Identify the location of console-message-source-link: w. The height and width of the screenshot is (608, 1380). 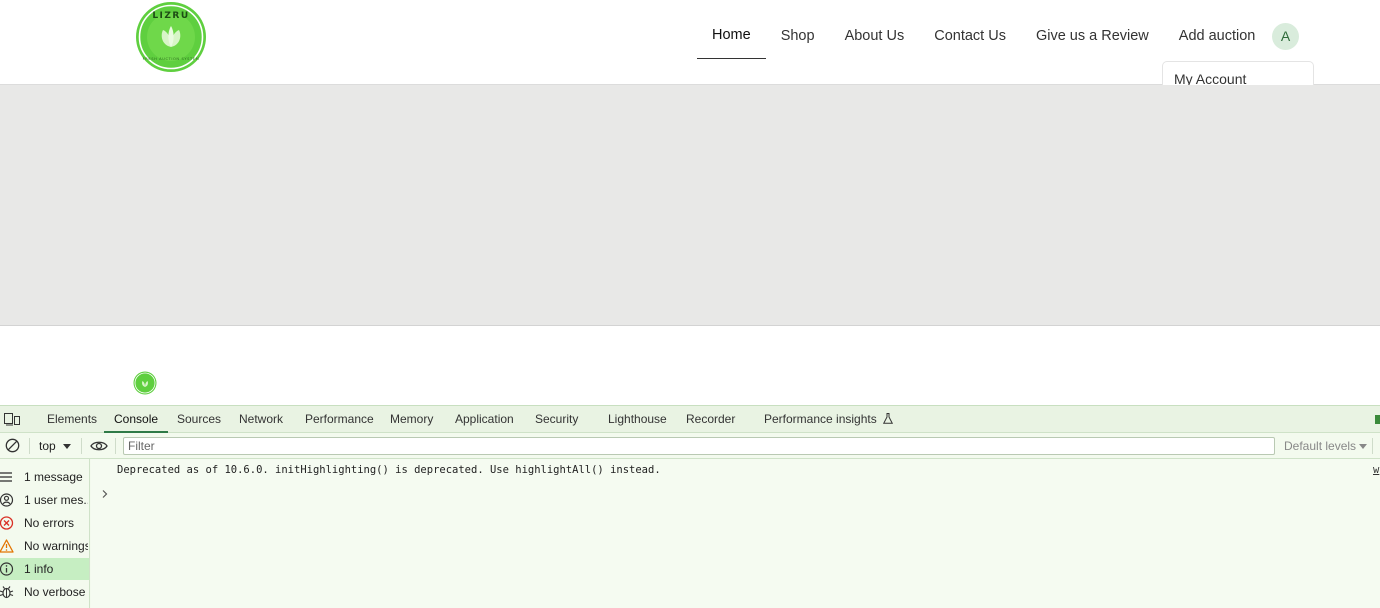
(1376, 470).